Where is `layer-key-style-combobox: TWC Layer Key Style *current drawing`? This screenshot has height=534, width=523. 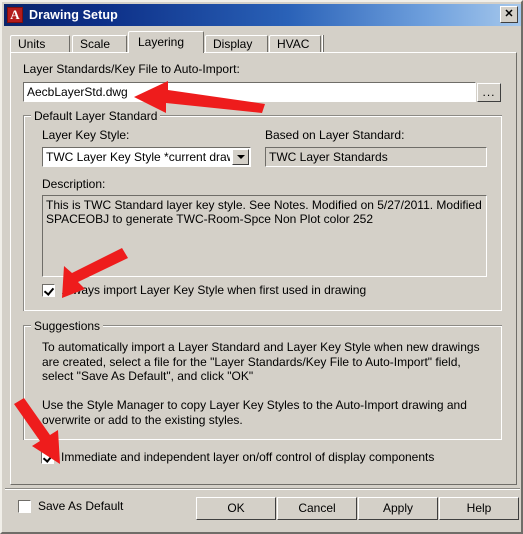
layer-key-style-combobox: TWC Layer Key Style *current drawing is located at coordinates (146, 157).